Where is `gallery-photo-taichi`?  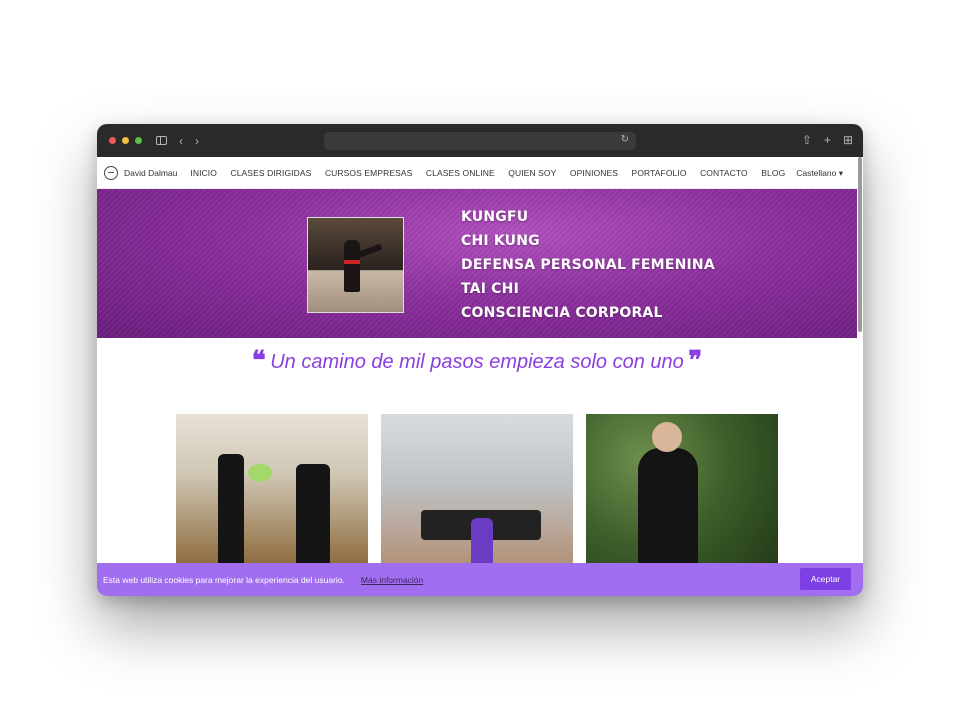 gallery-photo-taichi is located at coordinates (682, 490).